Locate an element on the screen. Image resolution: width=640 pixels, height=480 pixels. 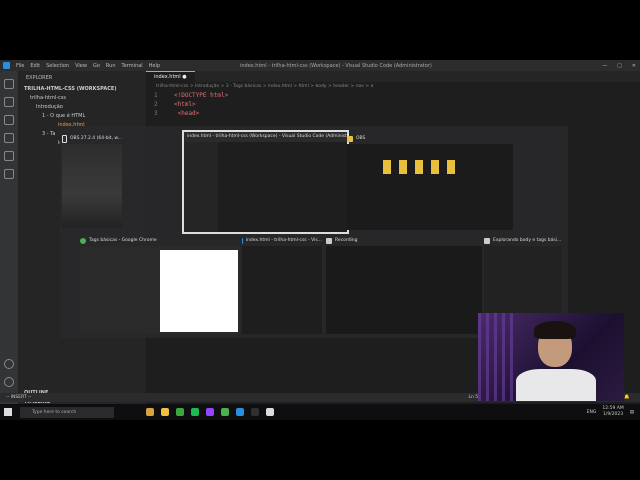
code-text: <!DOCTYPE html> is located at coordinates (201, 95).